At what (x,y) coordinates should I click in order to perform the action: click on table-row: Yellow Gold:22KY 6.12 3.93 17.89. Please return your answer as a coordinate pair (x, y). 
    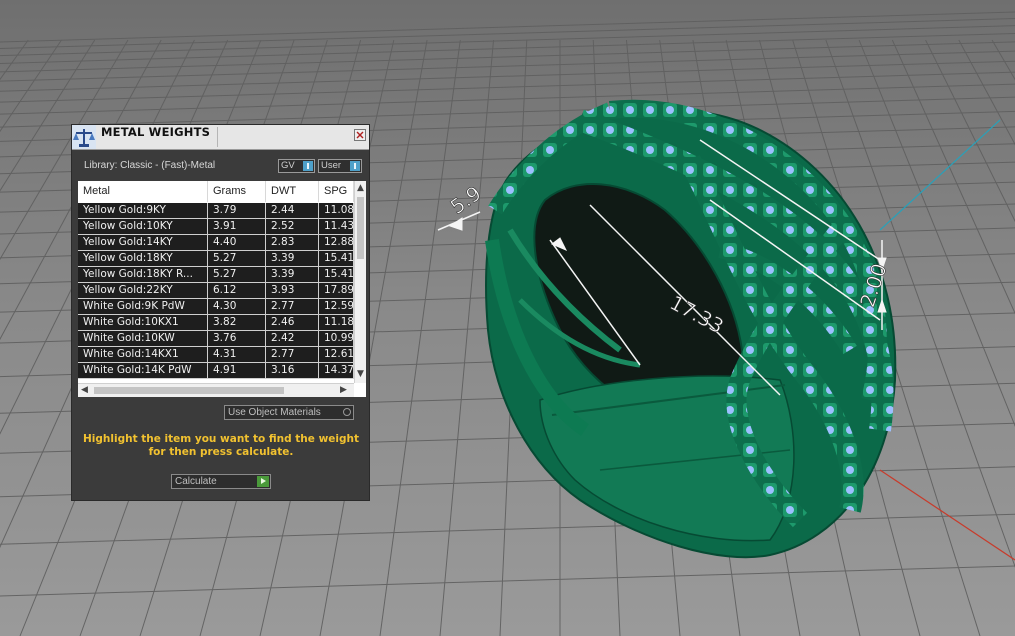
    Looking at the image, I should click on (216, 291).